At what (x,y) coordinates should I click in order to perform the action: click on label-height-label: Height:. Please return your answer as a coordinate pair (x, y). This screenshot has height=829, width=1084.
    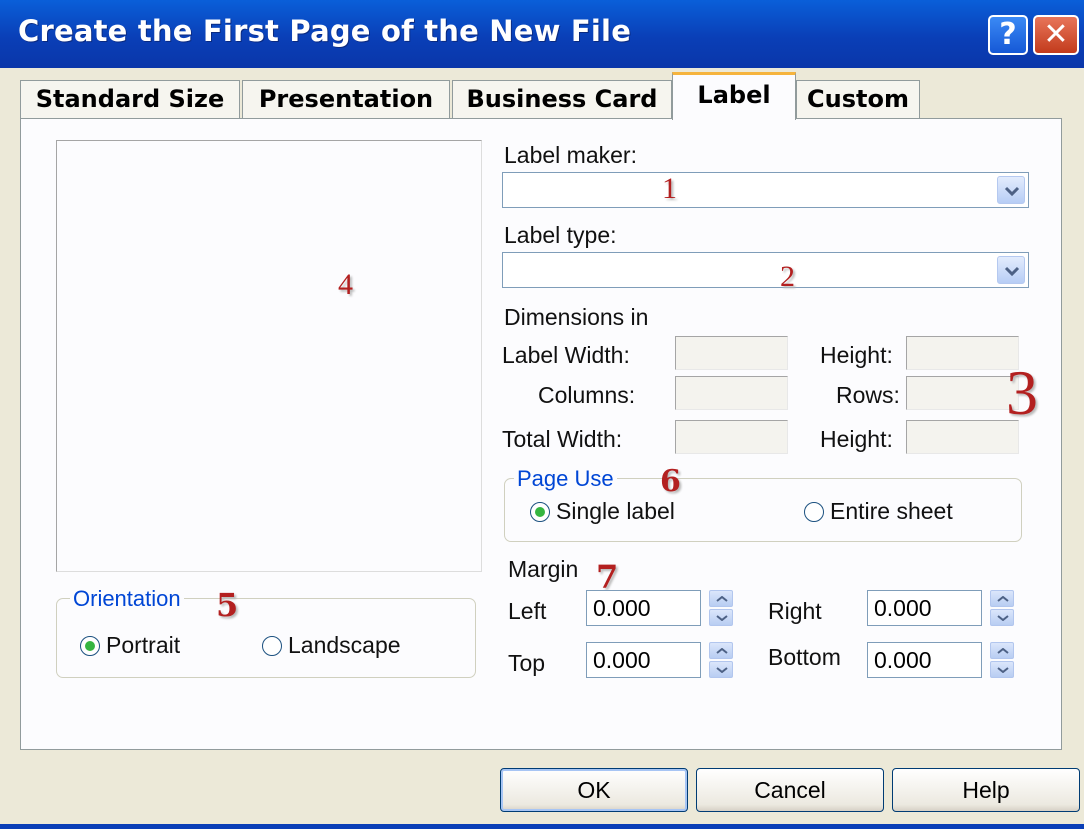
    Looking at the image, I should click on (856, 355).